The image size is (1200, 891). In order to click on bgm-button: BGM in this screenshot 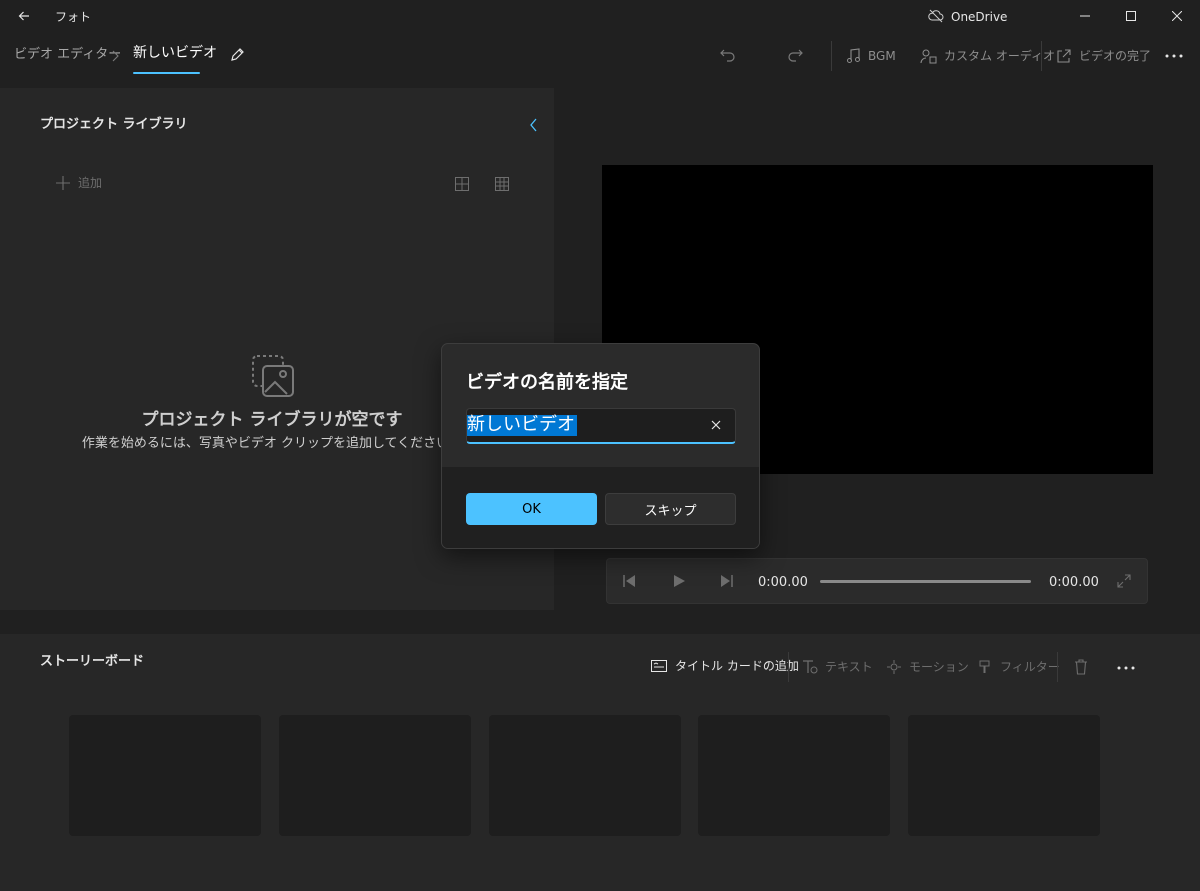, I will do `click(871, 56)`.